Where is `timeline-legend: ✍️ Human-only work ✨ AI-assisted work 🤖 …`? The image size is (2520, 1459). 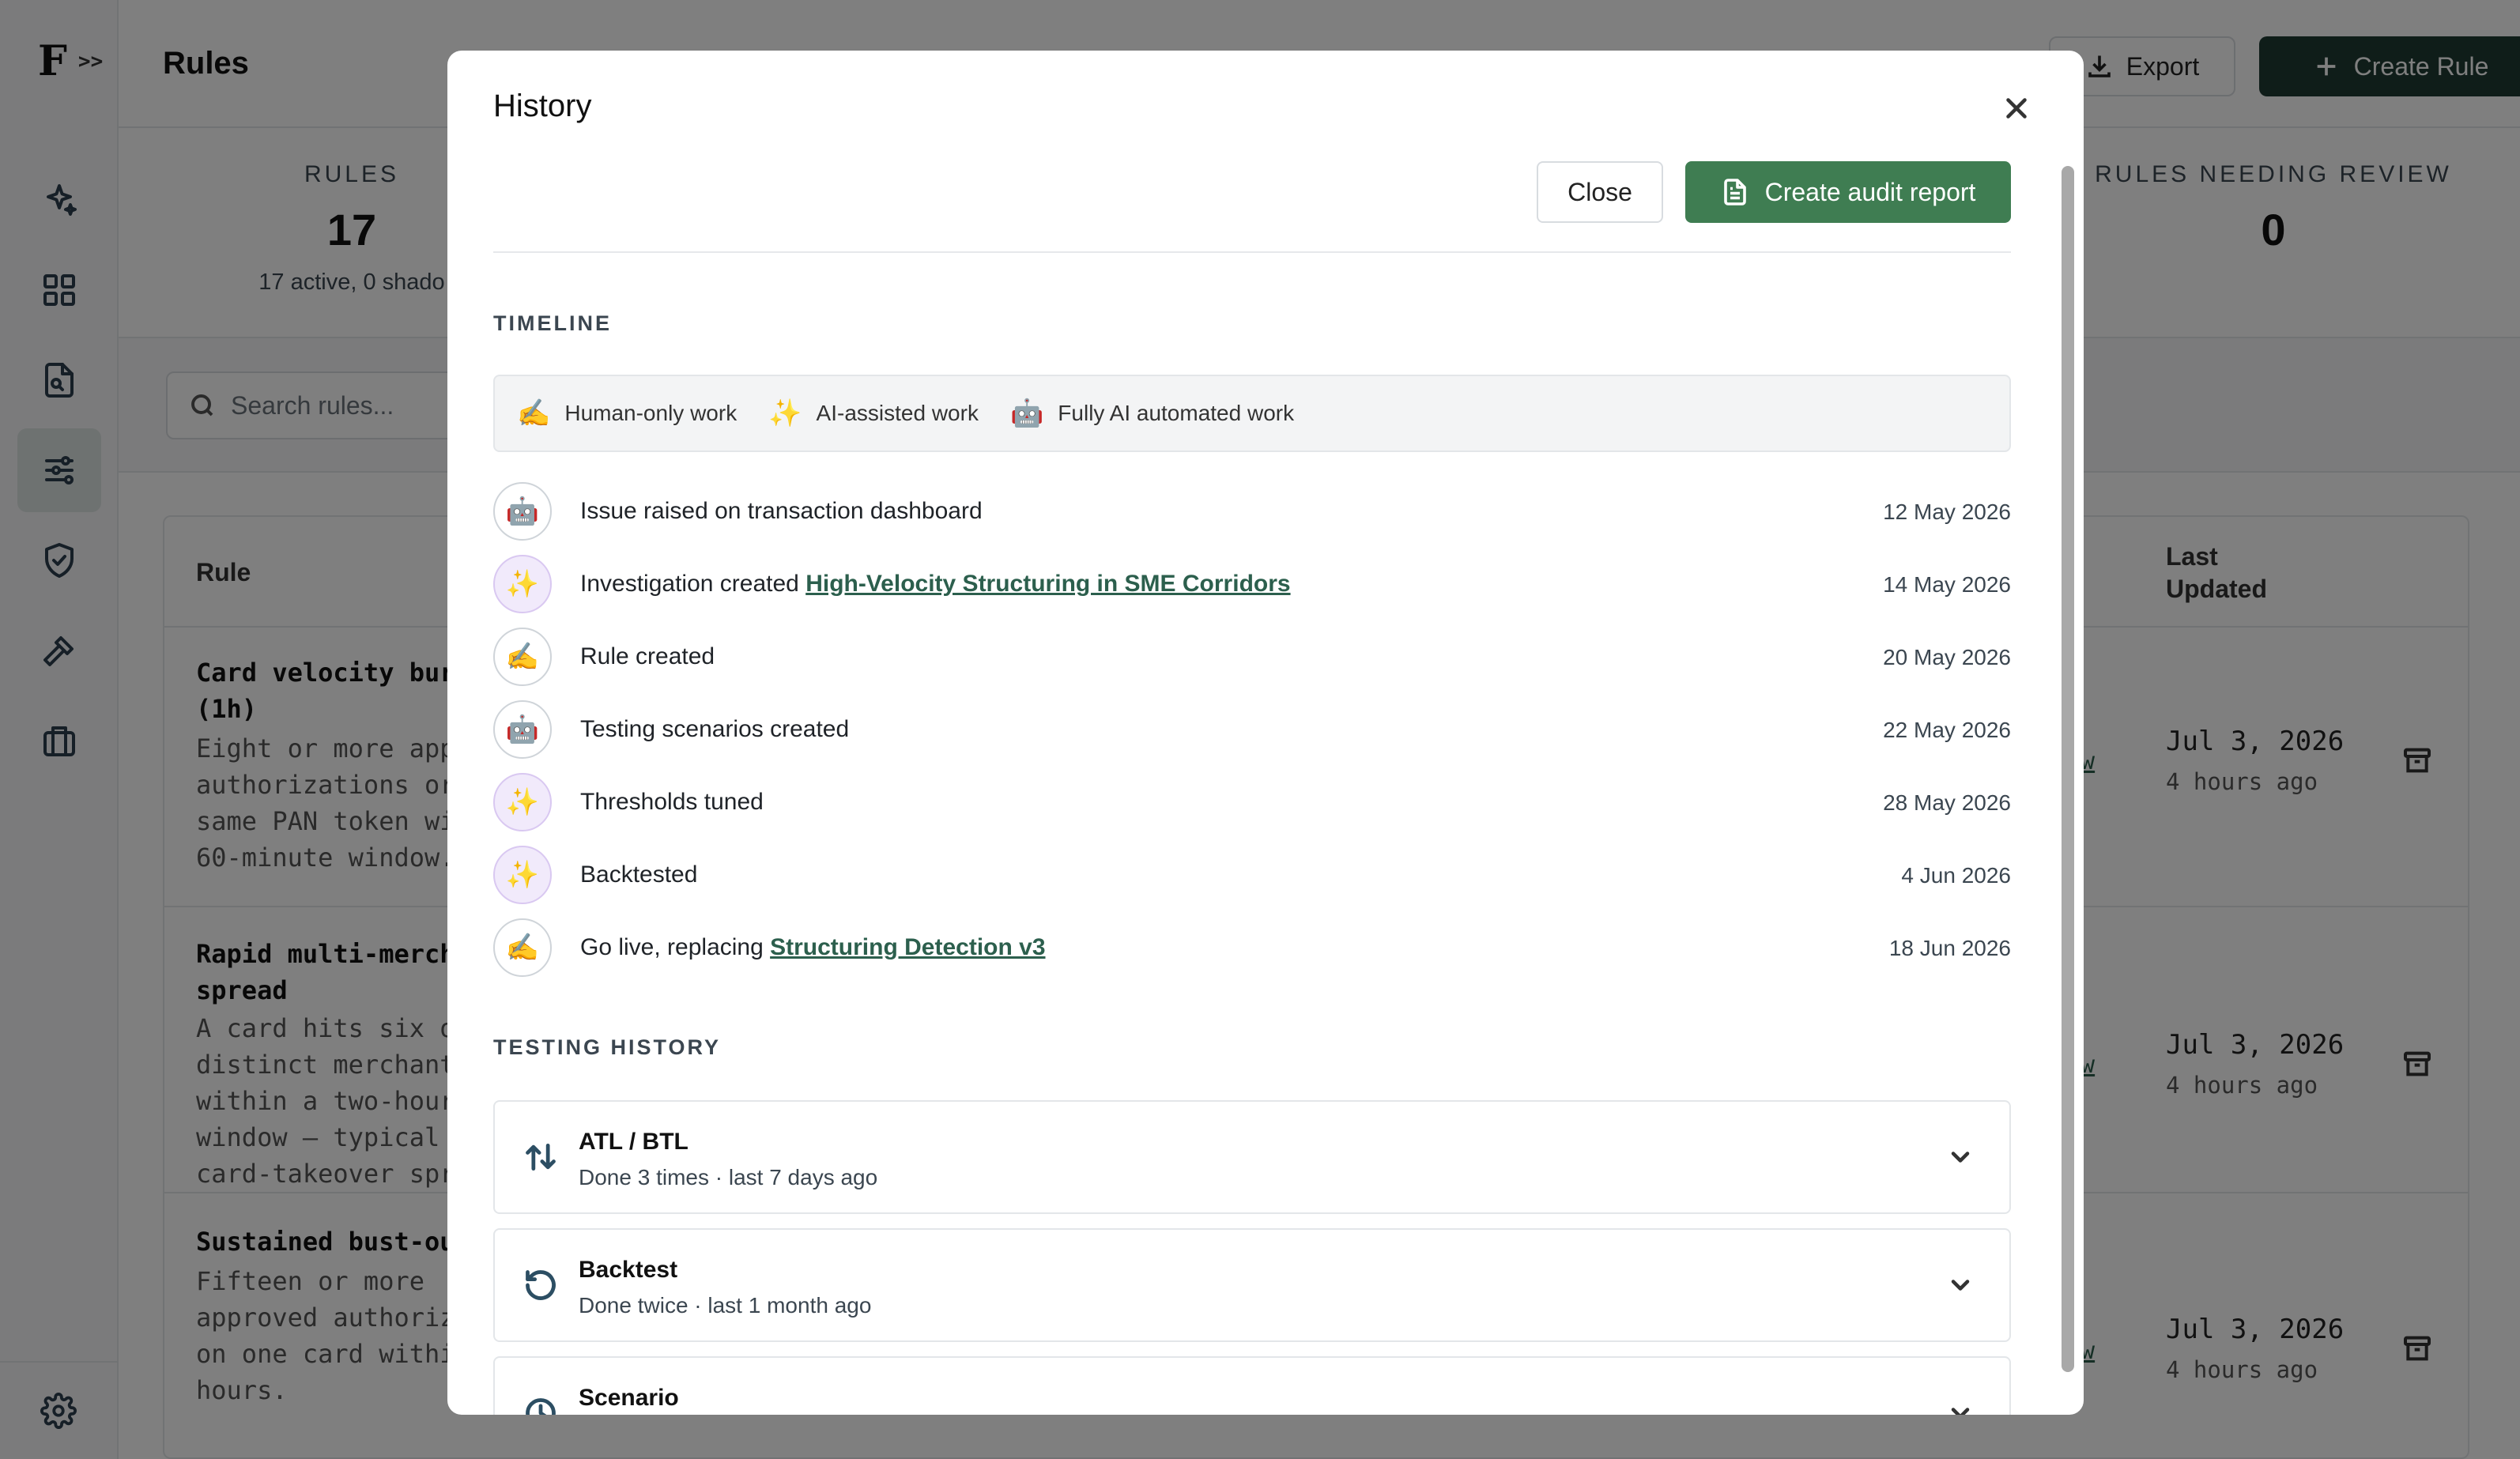
timeline-legend: ✍️ Human-only work ✨ AI-assisted work 🤖 … is located at coordinates (1252, 414).